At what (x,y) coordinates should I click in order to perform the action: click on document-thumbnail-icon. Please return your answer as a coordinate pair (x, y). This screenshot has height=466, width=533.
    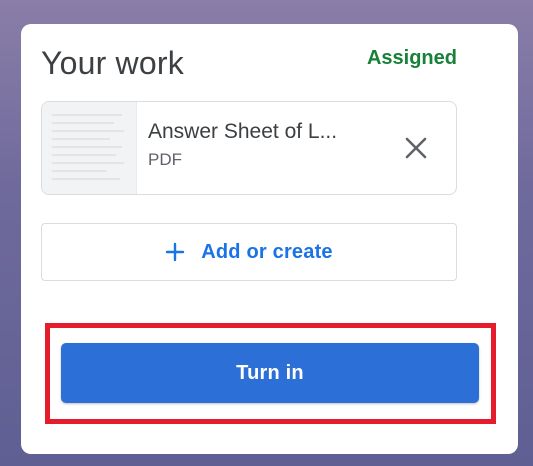
    Looking at the image, I should click on (89, 148).